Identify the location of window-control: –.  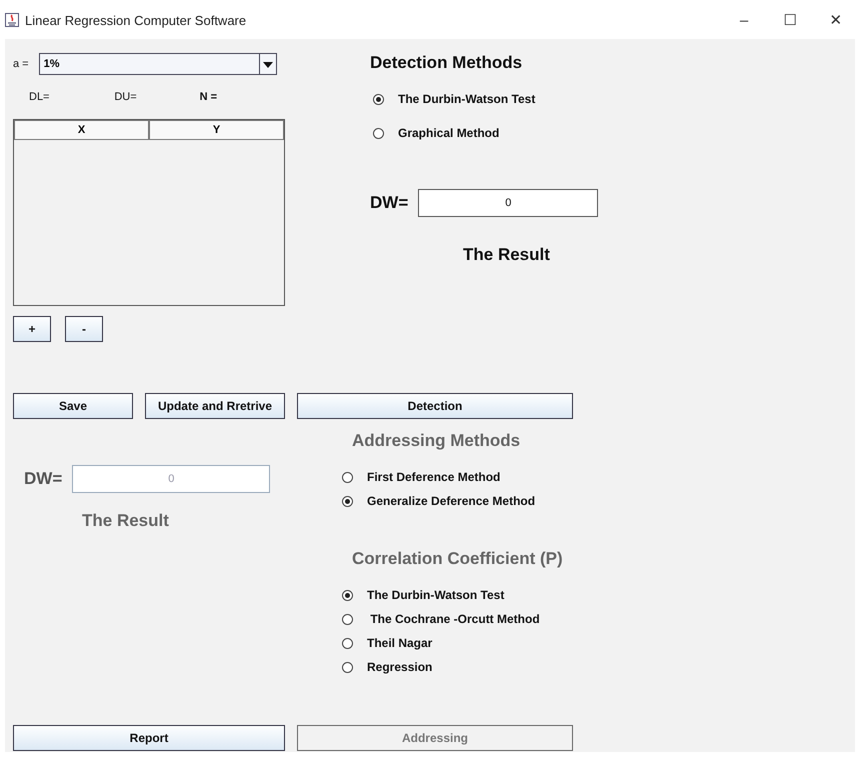
(744, 20).